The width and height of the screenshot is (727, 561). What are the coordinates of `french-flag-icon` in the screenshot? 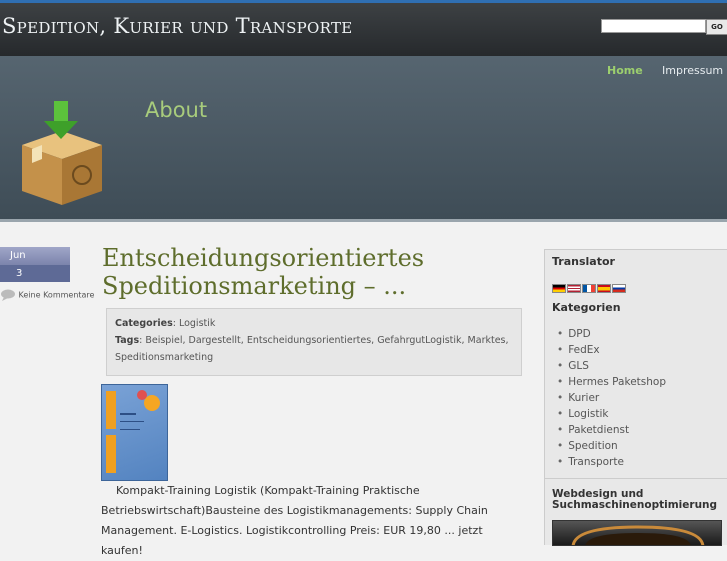 It's located at (589, 288).